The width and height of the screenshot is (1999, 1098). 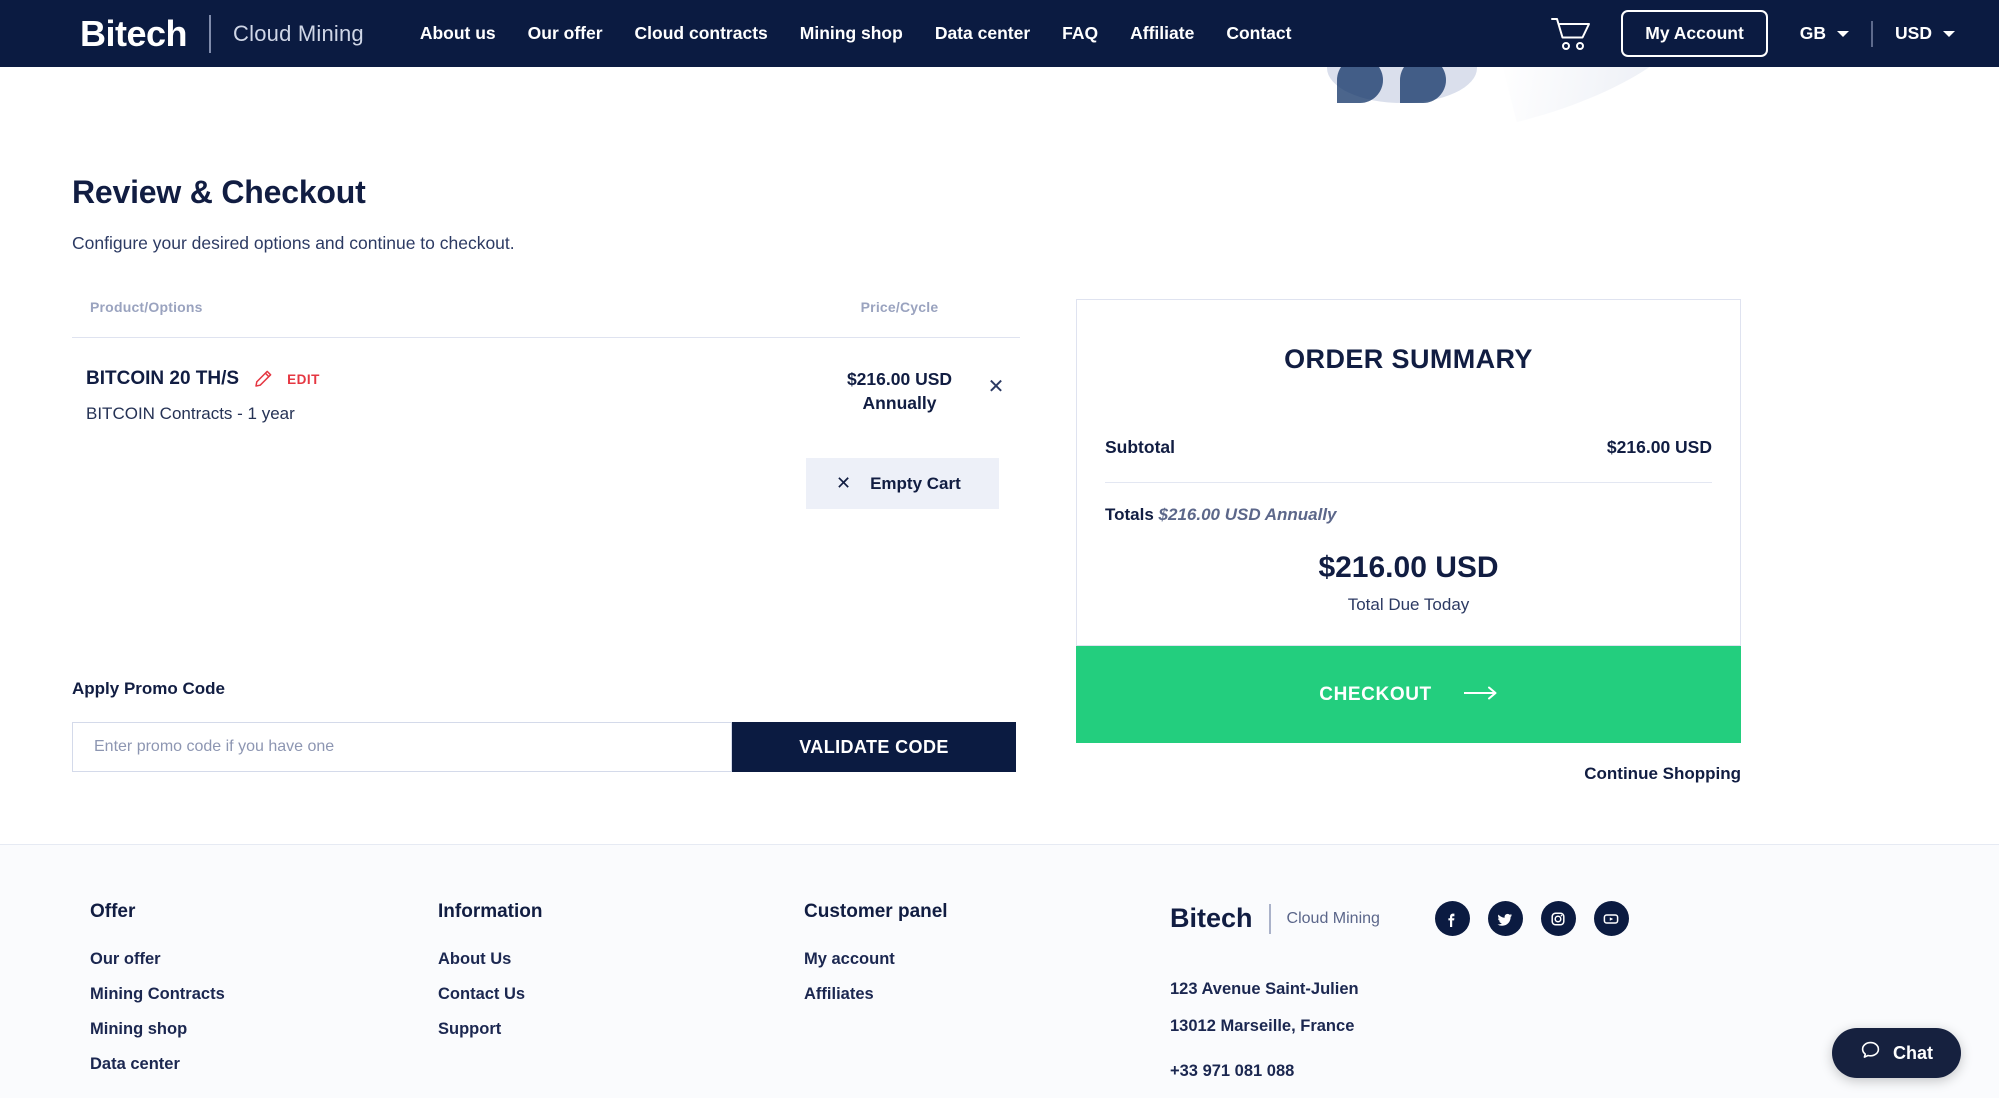 What do you see at coordinates (402, 747) in the screenshot?
I see `promo-code-input` at bounding box center [402, 747].